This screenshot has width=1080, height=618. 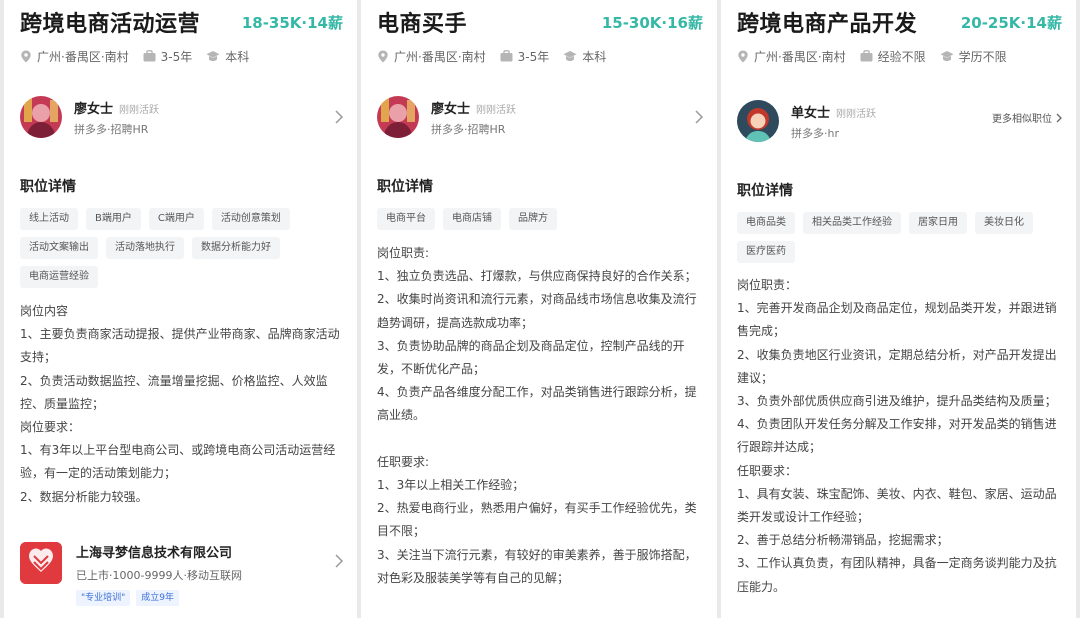 What do you see at coordinates (451, 109) in the screenshot?
I see `recruiter-name-text: 廖女士` at bounding box center [451, 109].